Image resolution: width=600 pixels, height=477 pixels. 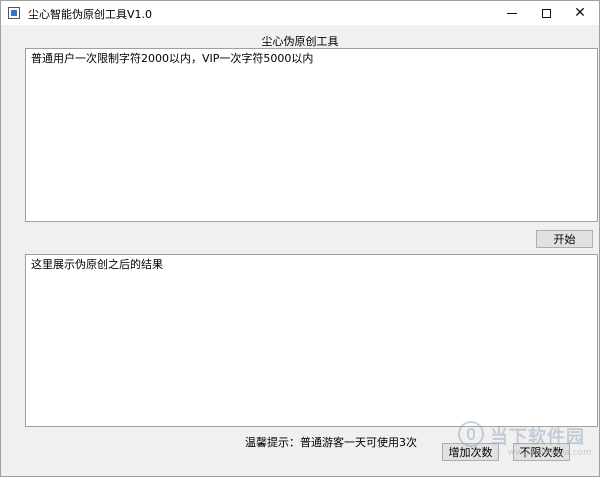 I want to click on start-button: 开始, so click(x=564, y=239).